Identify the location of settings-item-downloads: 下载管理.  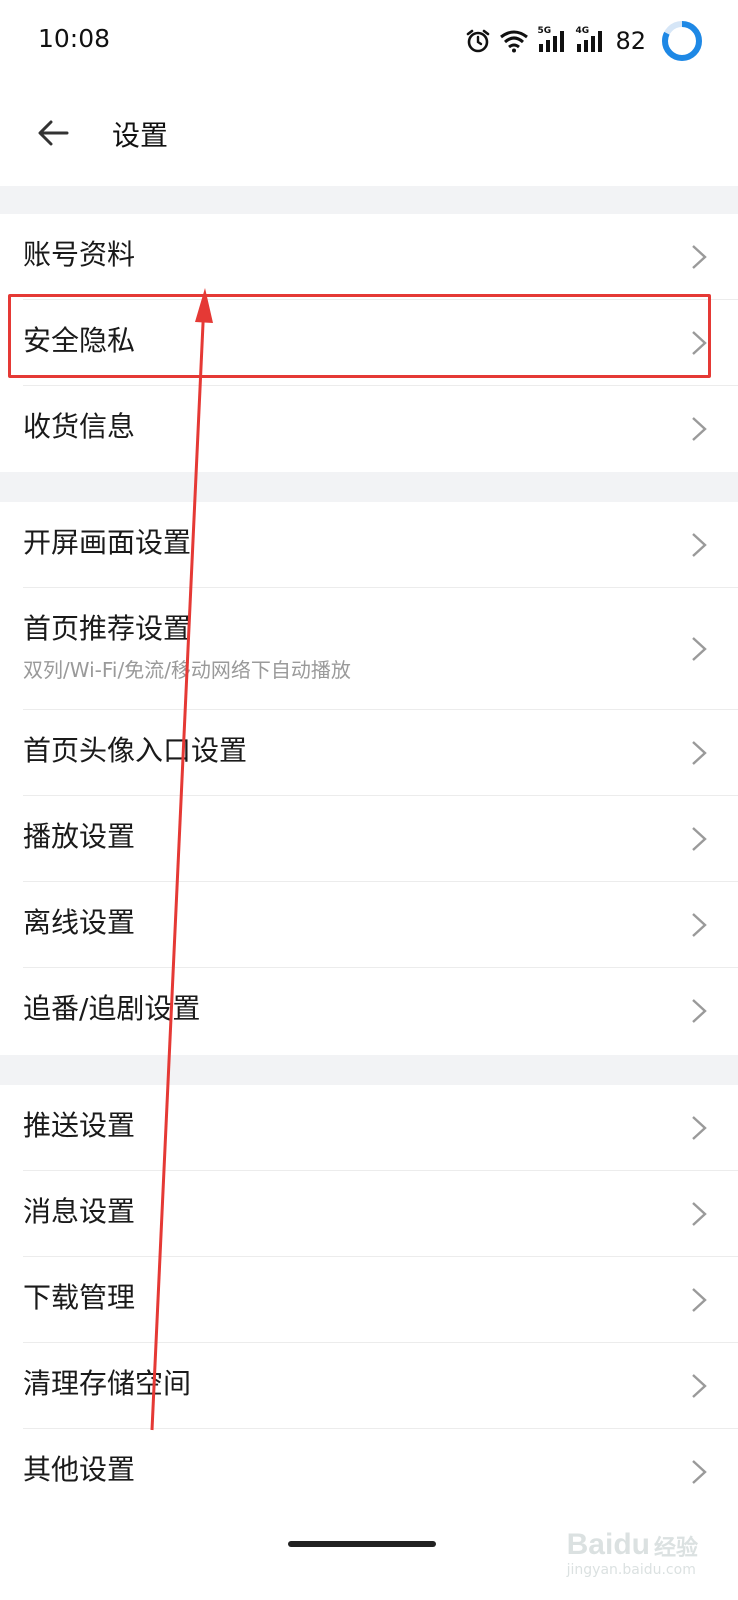
(369, 1300).